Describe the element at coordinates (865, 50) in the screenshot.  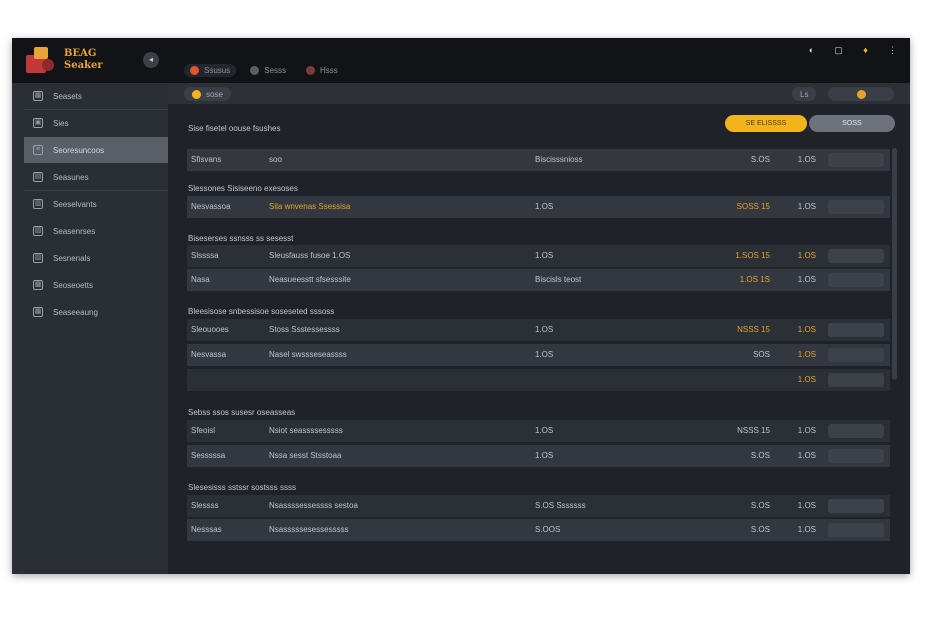
I see `bell-icon: ♦` at that location.